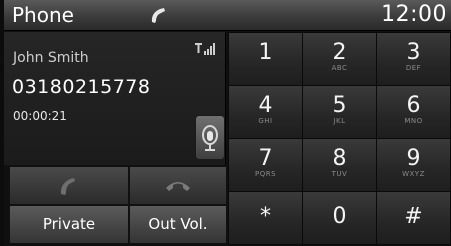 The image size is (451, 246). What do you see at coordinates (339, 112) in the screenshot?
I see `key-5: 5 JKL` at bounding box center [339, 112].